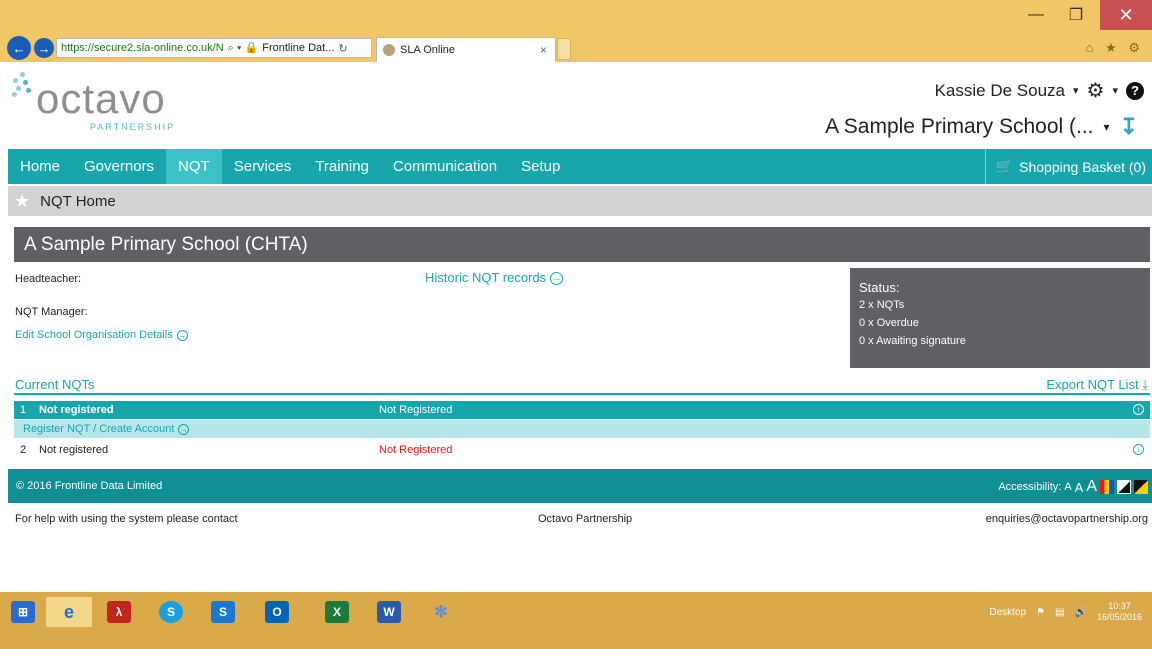 This screenshot has height=649, width=1152. What do you see at coordinates (1119, 617) in the screenshot?
I see `clock-date: 16/05/2016` at bounding box center [1119, 617].